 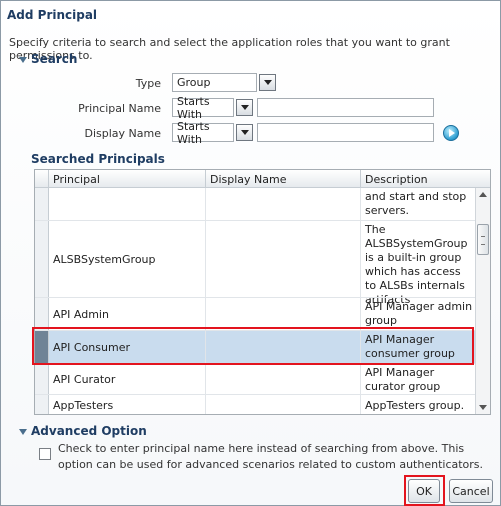 I want to click on description-cell: and start and stop servers., so click(x=416, y=203).